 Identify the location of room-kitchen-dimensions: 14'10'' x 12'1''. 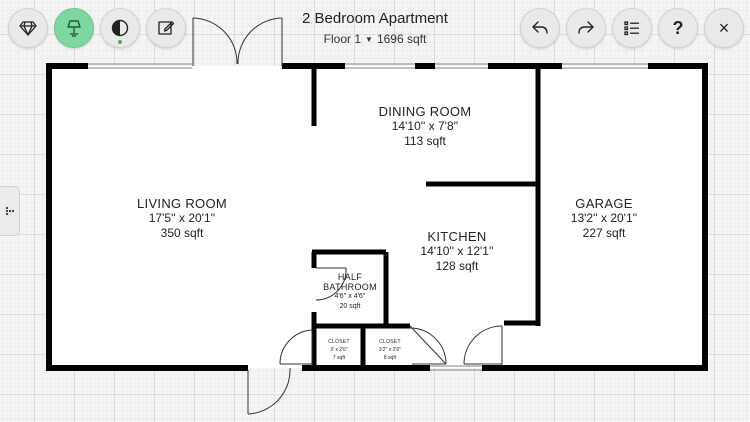
(457, 251).